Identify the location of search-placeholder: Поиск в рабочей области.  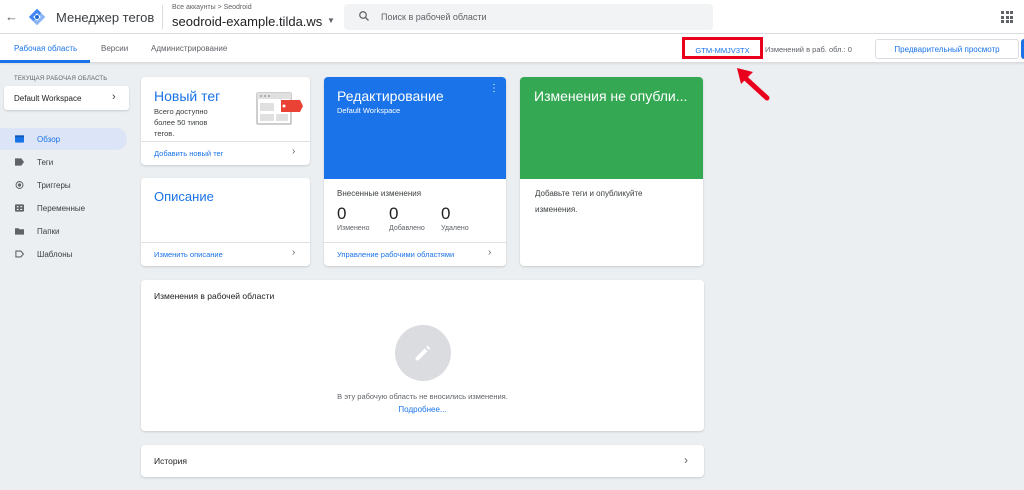
(434, 17).